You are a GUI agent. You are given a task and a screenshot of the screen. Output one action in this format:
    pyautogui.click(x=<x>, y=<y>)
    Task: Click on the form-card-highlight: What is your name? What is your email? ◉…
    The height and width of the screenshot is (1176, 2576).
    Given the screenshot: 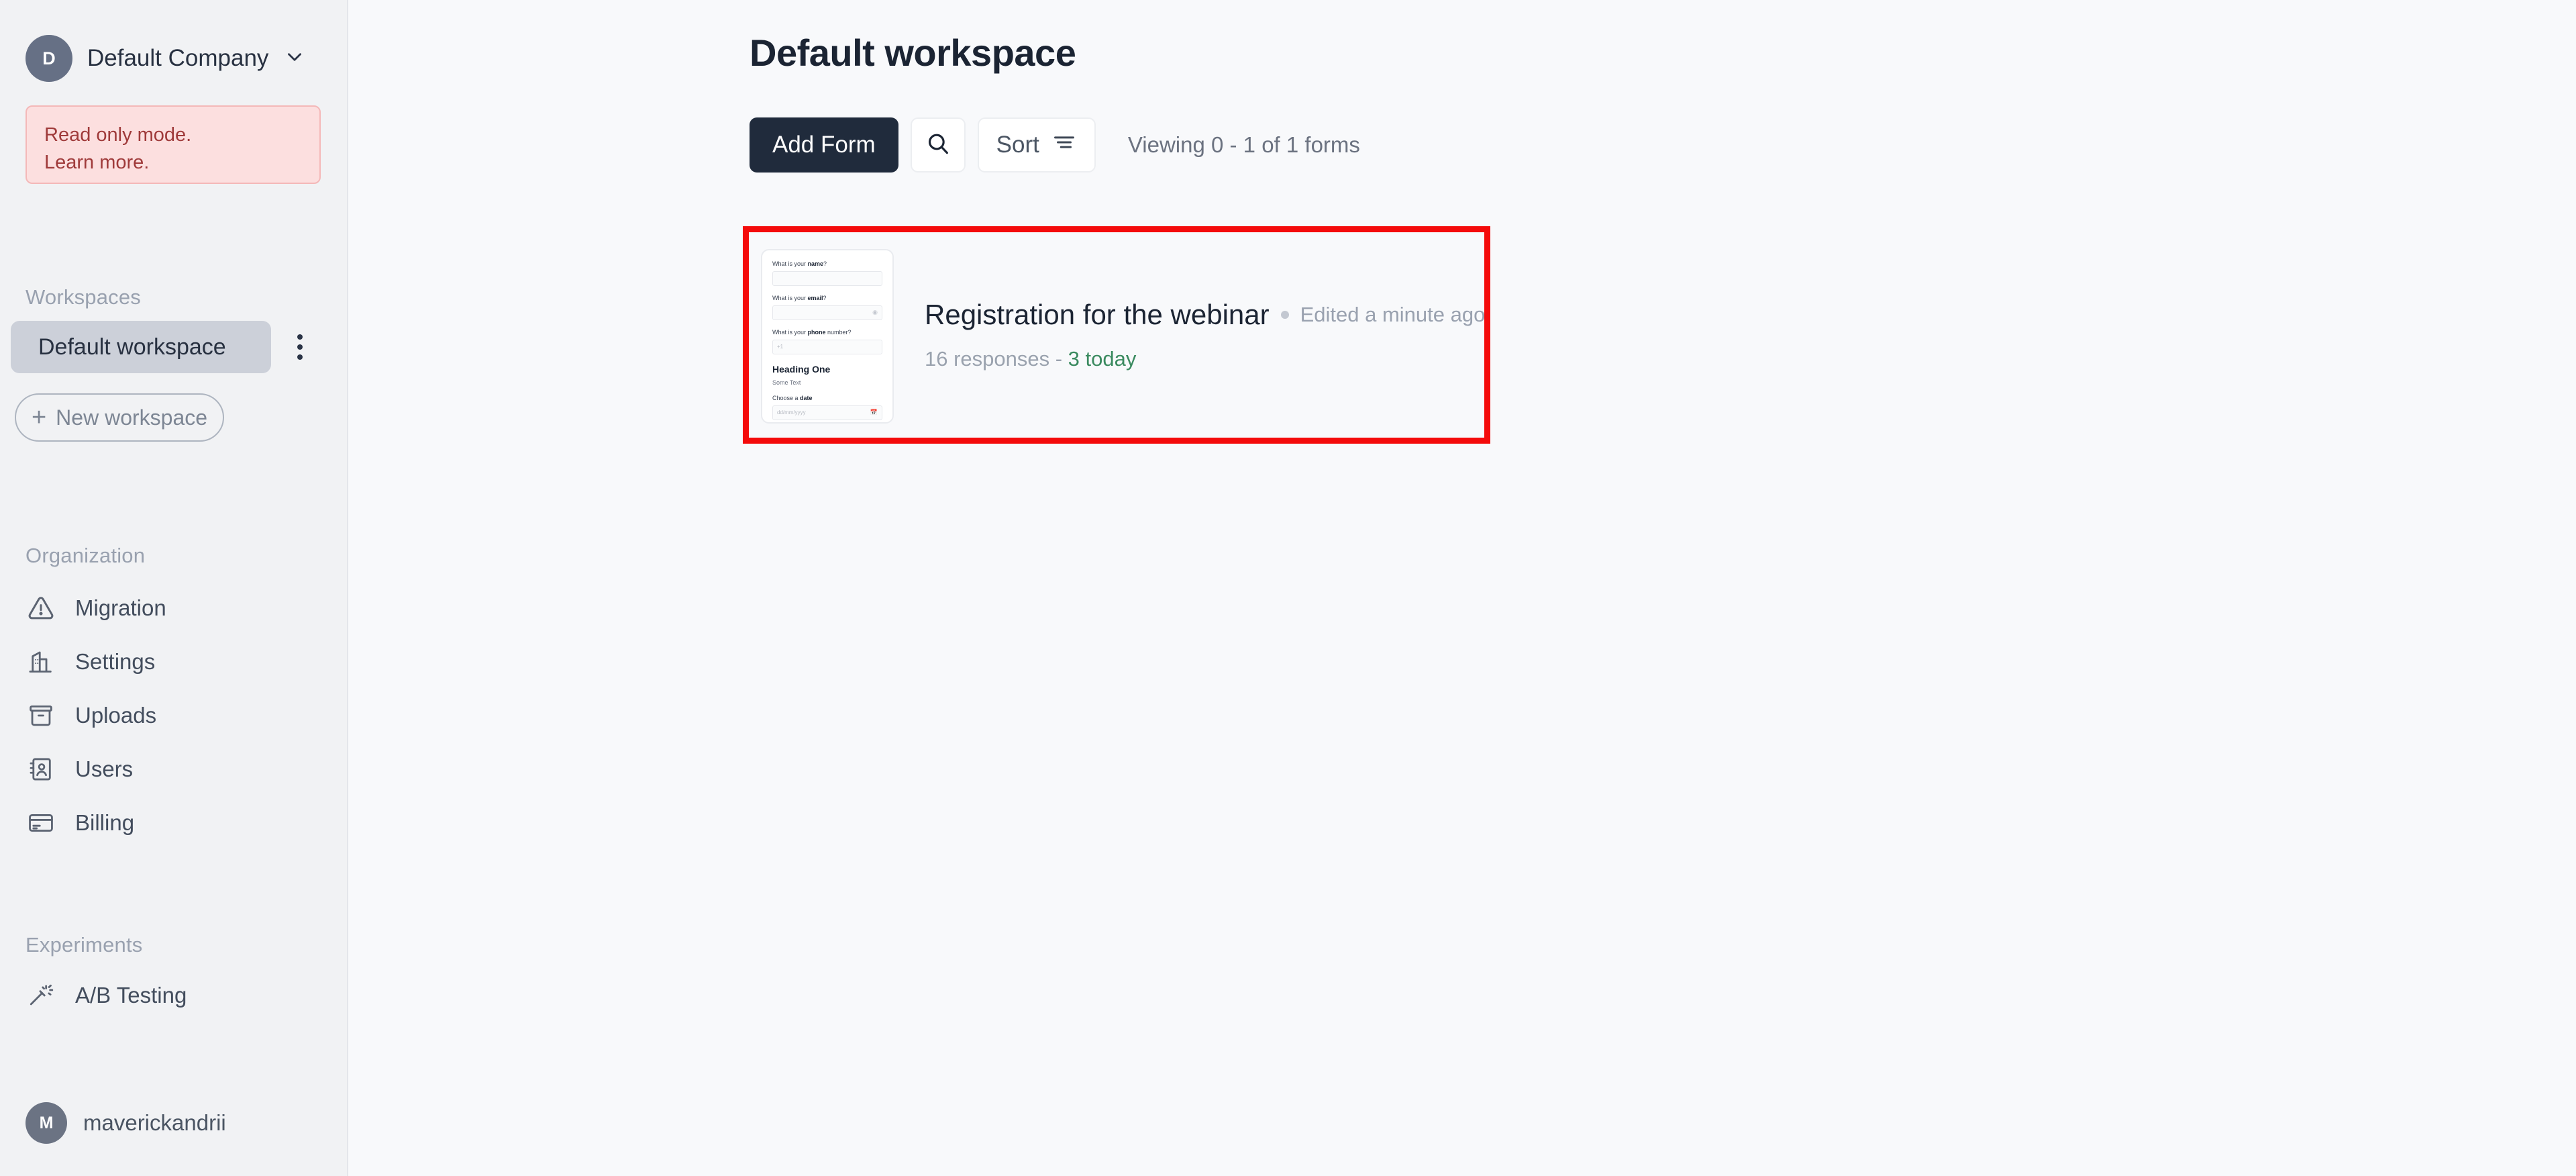 What is the action you would take?
    pyautogui.click(x=1116, y=335)
    